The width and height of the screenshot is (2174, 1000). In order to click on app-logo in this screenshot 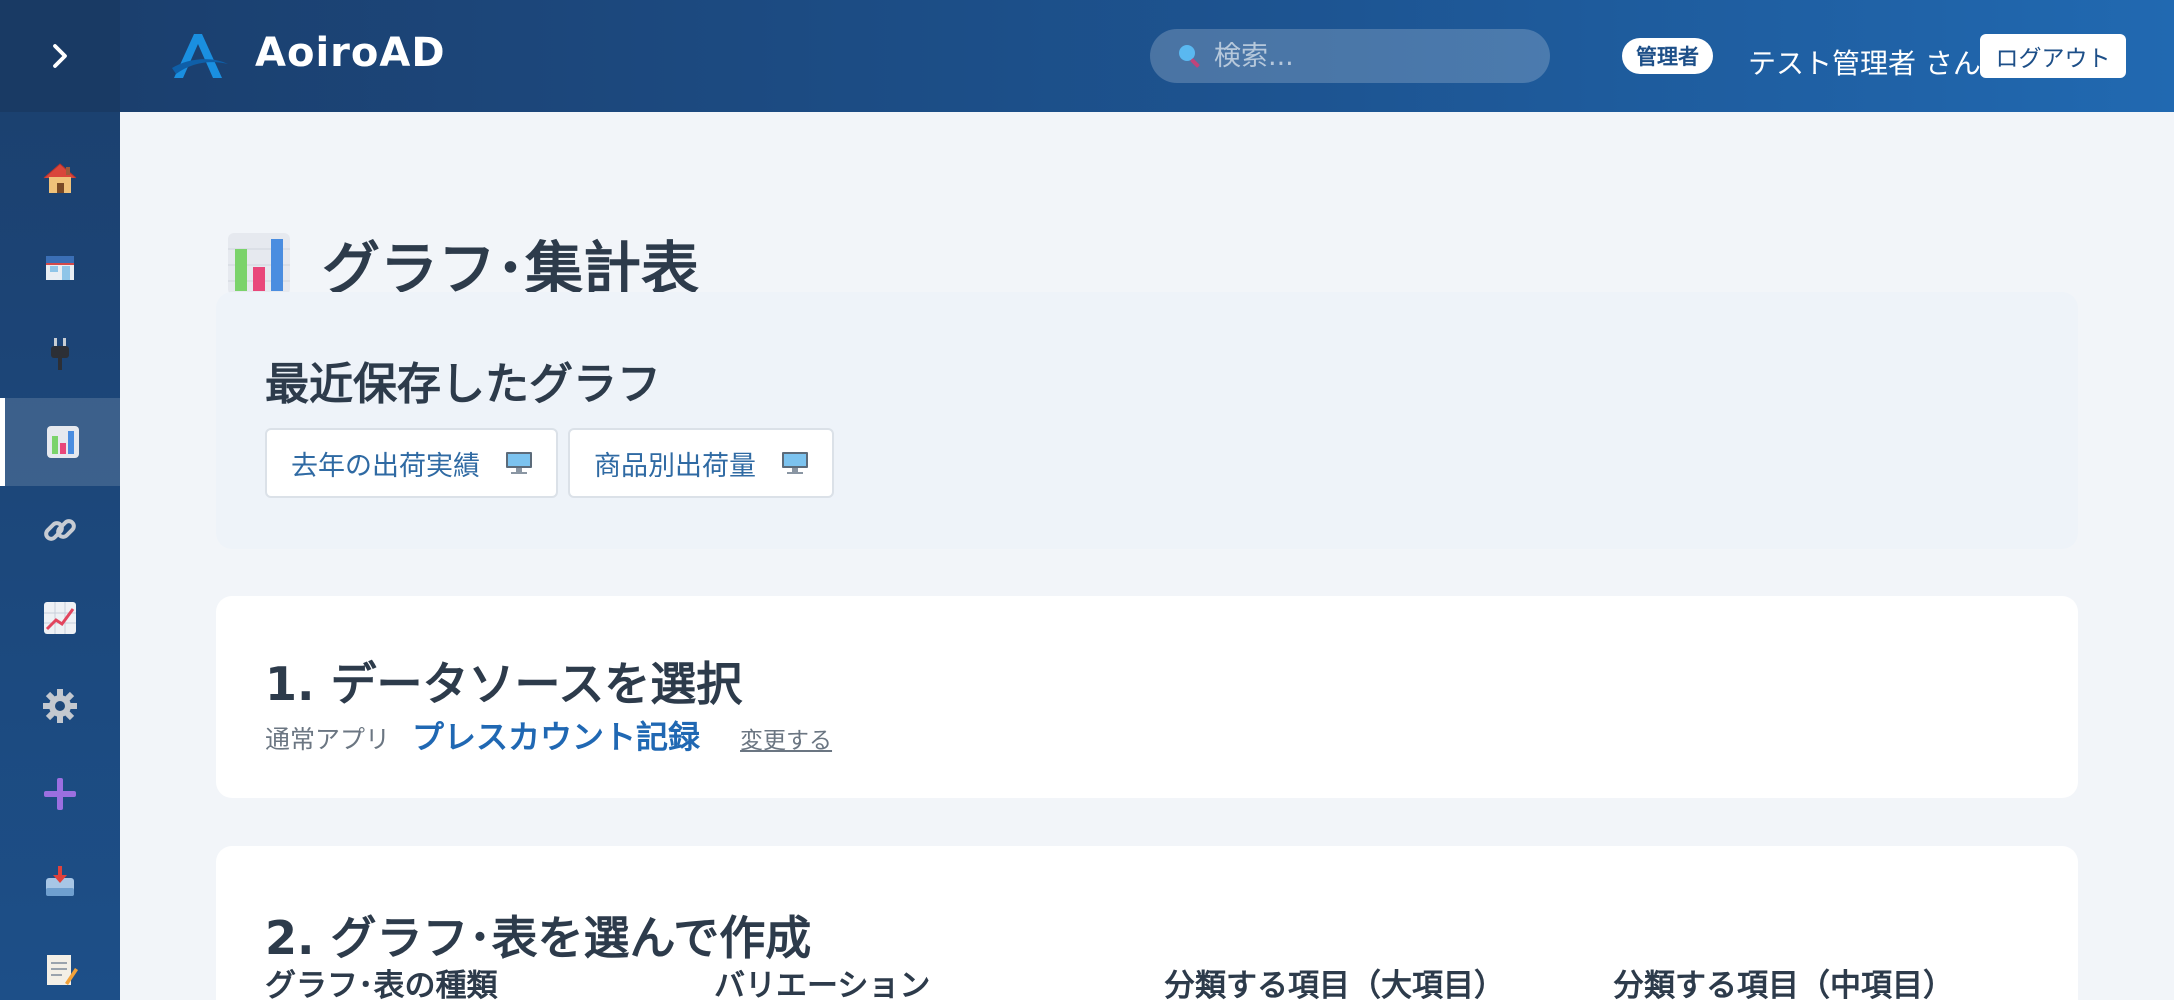, I will do `click(200, 56)`.